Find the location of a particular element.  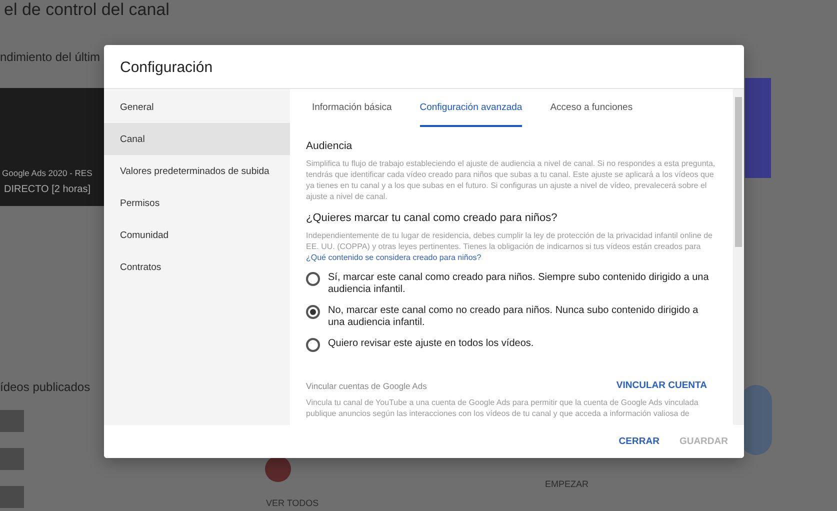

option-label: Sí, marcar este canal como creado para niños. Siempre subo contenido dirigido a una audiencia infantil. is located at coordinates (519, 284).